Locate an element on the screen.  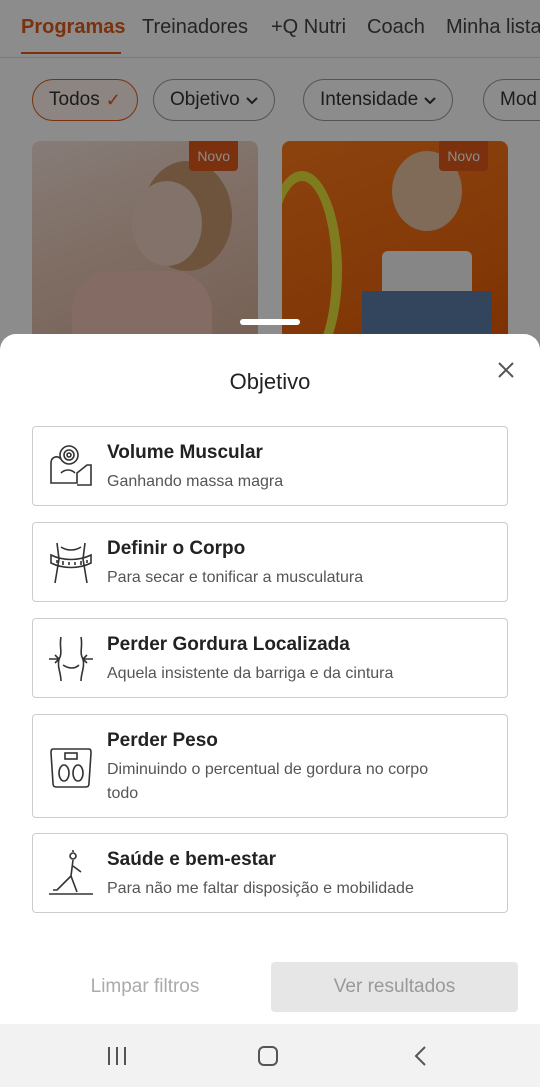
yoga-pose-icon is located at coordinates (71, 874).